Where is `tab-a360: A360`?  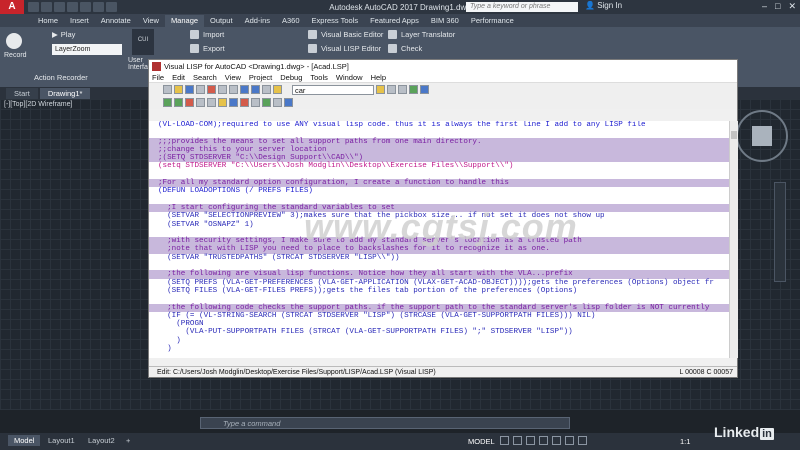 tab-a360: A360 is located at coordinates (291, 21).